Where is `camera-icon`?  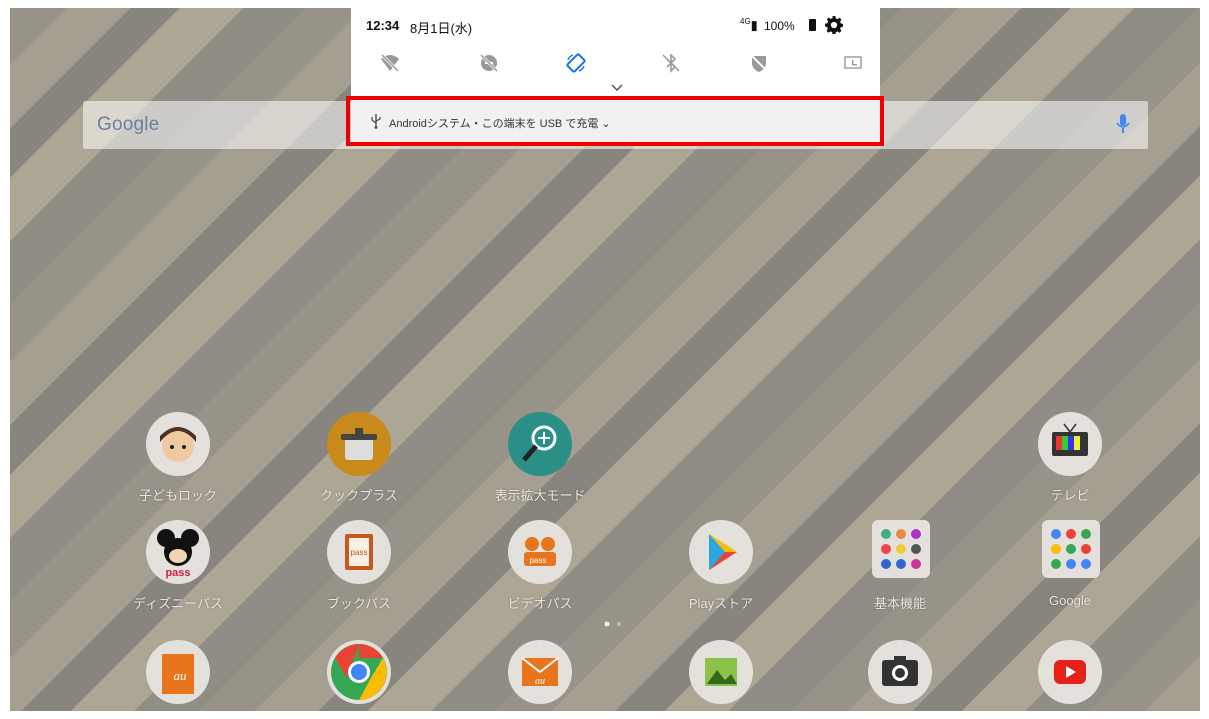
camera-icon is located at coordinates (900, 672).